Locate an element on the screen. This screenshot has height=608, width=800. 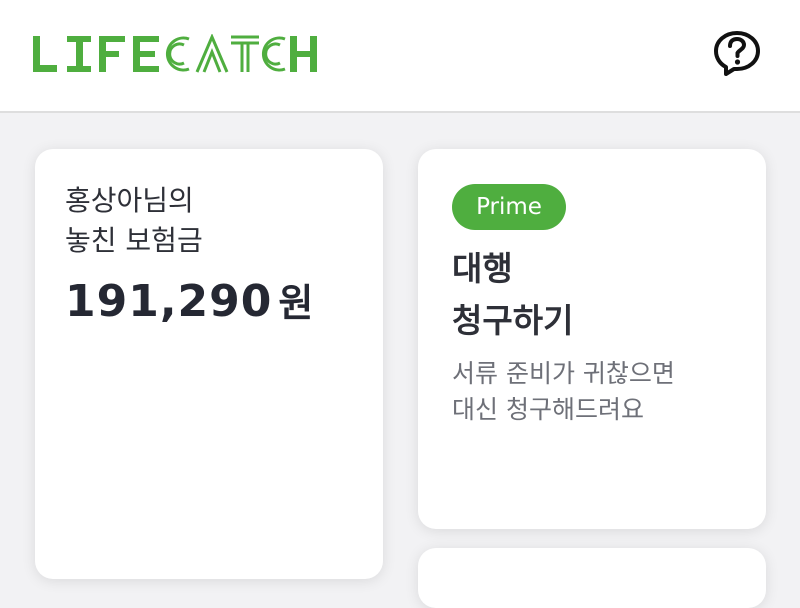
description-line: 서류 준비가 귀찮으면 is located at coordinates (563, 373).